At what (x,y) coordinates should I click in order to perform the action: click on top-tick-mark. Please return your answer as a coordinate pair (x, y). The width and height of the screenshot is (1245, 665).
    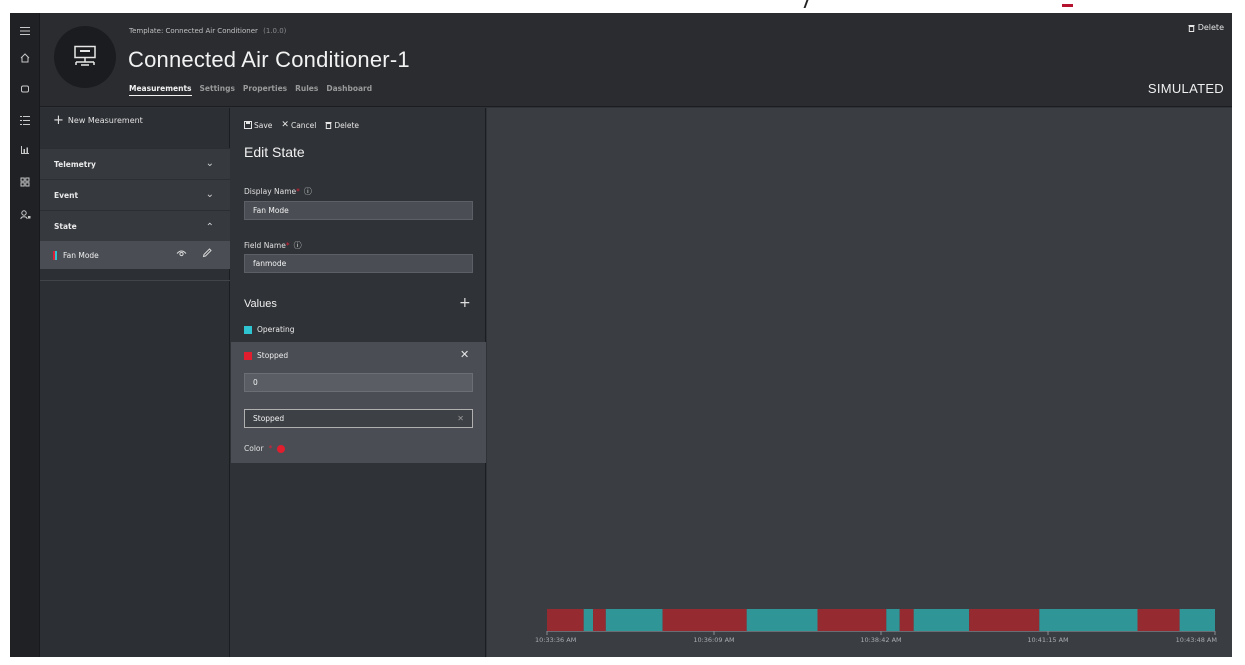
    Looking at the image, I should click on (806, 4).